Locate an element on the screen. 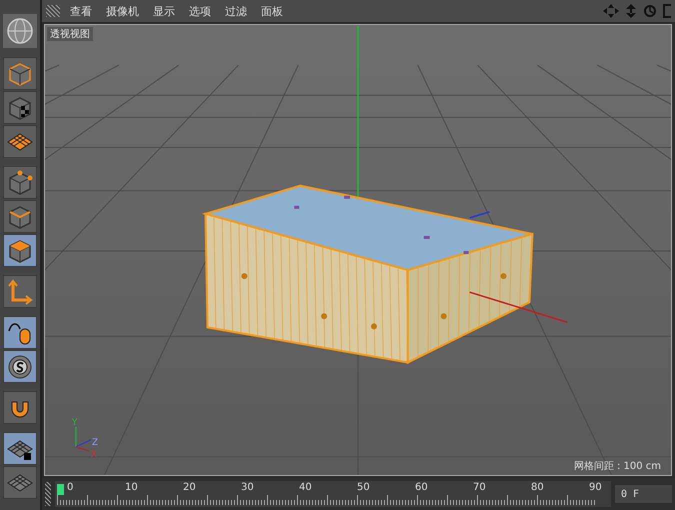 The height and width of the screenshot is (510, 675). menu-item: 面板 is located at coordinates (272, 11).